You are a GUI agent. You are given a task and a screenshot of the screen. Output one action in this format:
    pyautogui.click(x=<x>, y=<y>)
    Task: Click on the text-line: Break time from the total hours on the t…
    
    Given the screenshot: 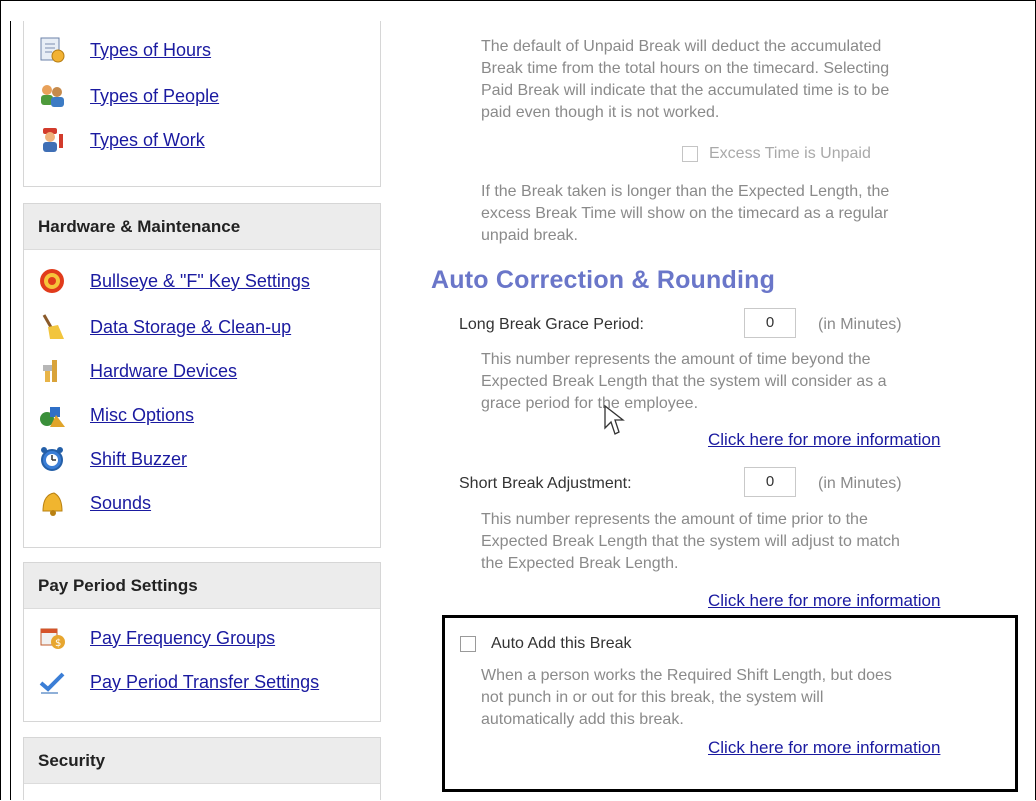 What is the action you would take?
    pyautogui.click(x=685, y=68)
    